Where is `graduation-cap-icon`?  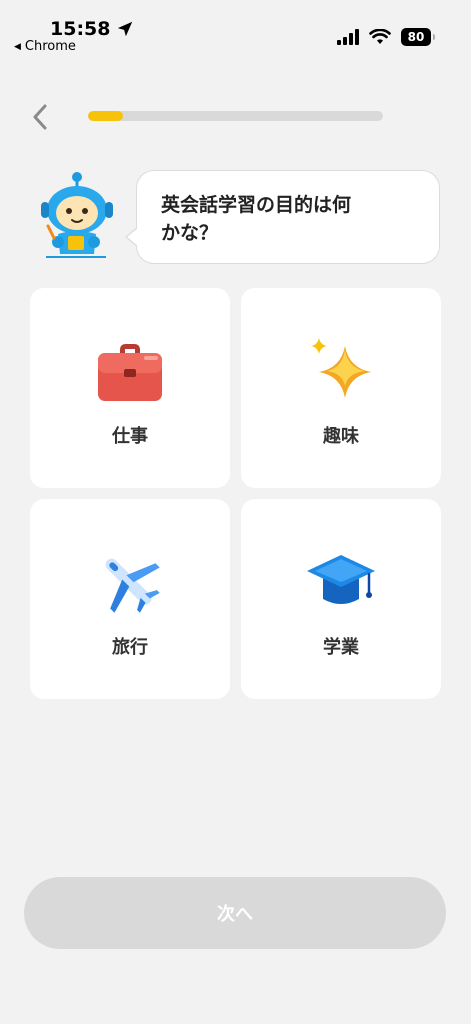
graduation-cap-icon is located at coordinates (341, 579).